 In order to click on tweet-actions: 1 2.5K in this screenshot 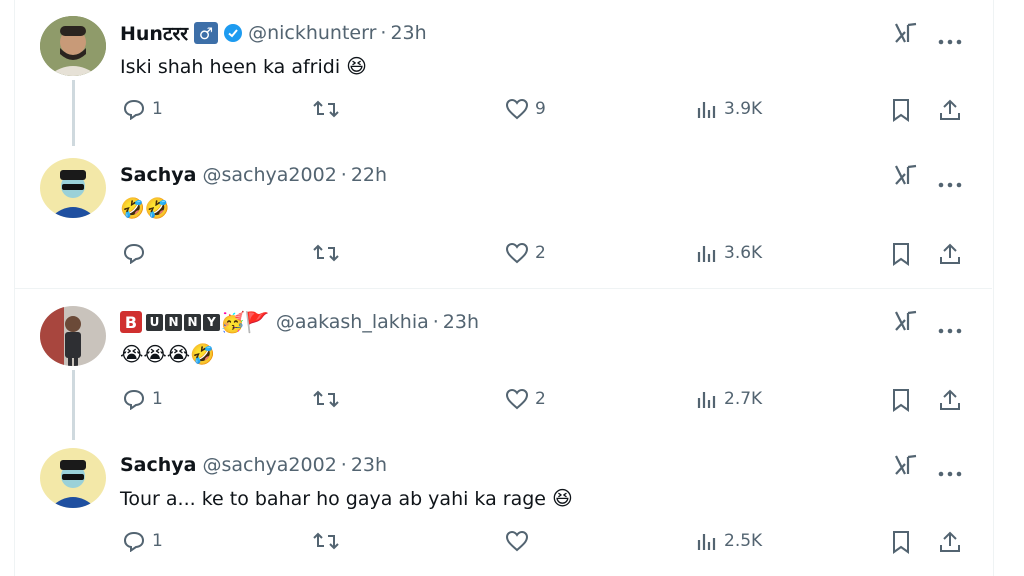, I will do `click(512, 545)`.